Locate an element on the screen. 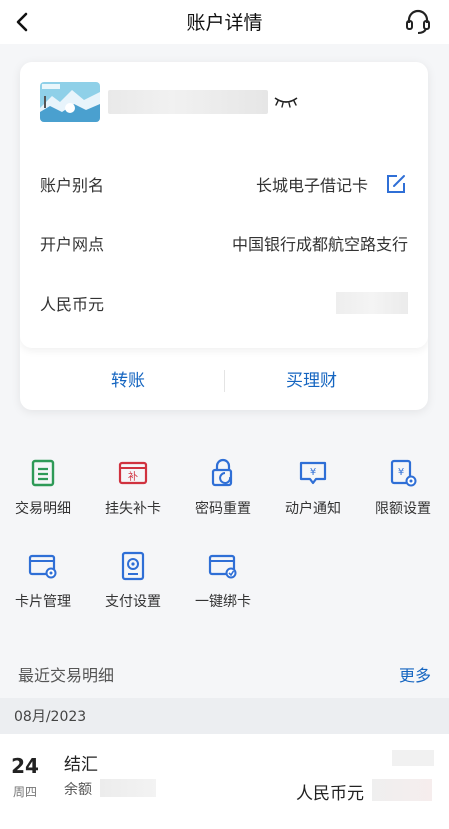 The width and height of the screenshot is (449, 829). bind-card-icon is located at coordinates (222, 566).